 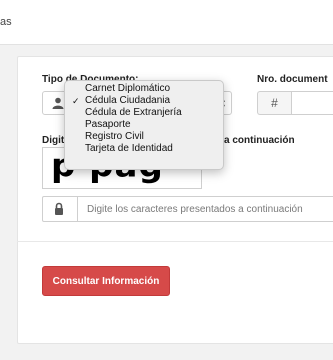 What do you see at coordinates (292, 79) in the screenshot?
I see `document-number-label: Nro. document` at bounding box center [292, 79].